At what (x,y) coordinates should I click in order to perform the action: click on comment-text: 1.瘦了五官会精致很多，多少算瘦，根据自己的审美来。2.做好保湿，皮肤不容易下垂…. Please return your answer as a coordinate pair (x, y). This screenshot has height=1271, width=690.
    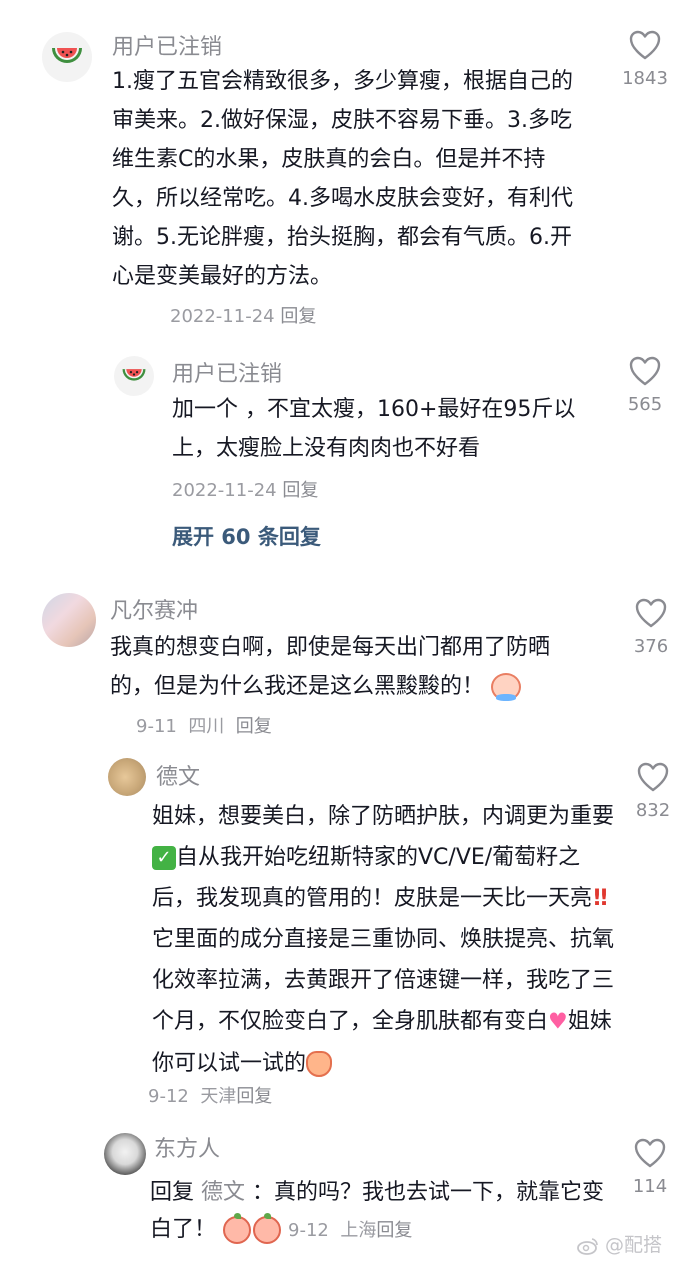
    Looking at the image, I should click on (342, 179).